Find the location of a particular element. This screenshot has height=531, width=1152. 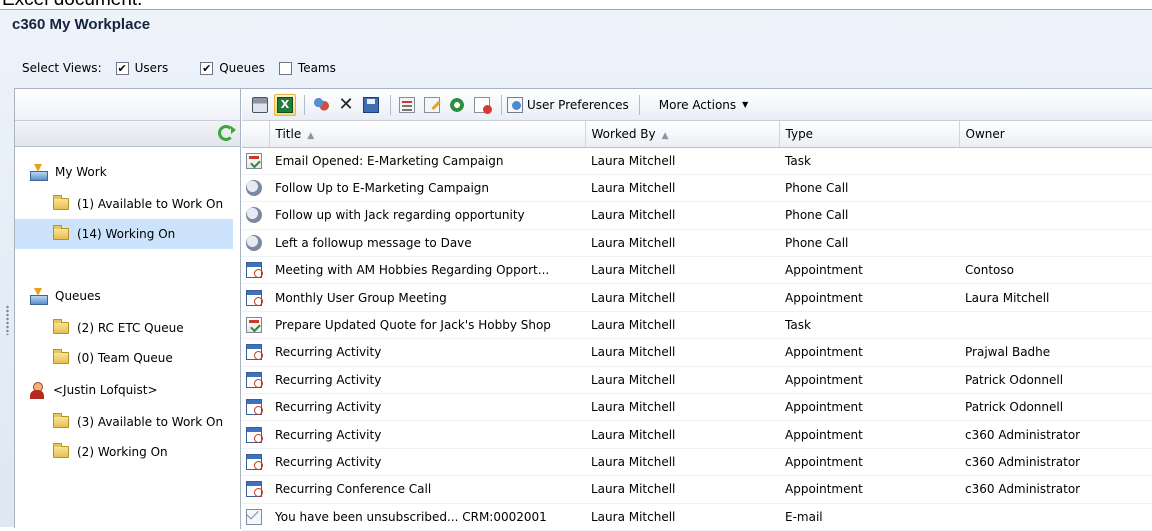

delete-button: ✕ is located at coordinates (346, 105).